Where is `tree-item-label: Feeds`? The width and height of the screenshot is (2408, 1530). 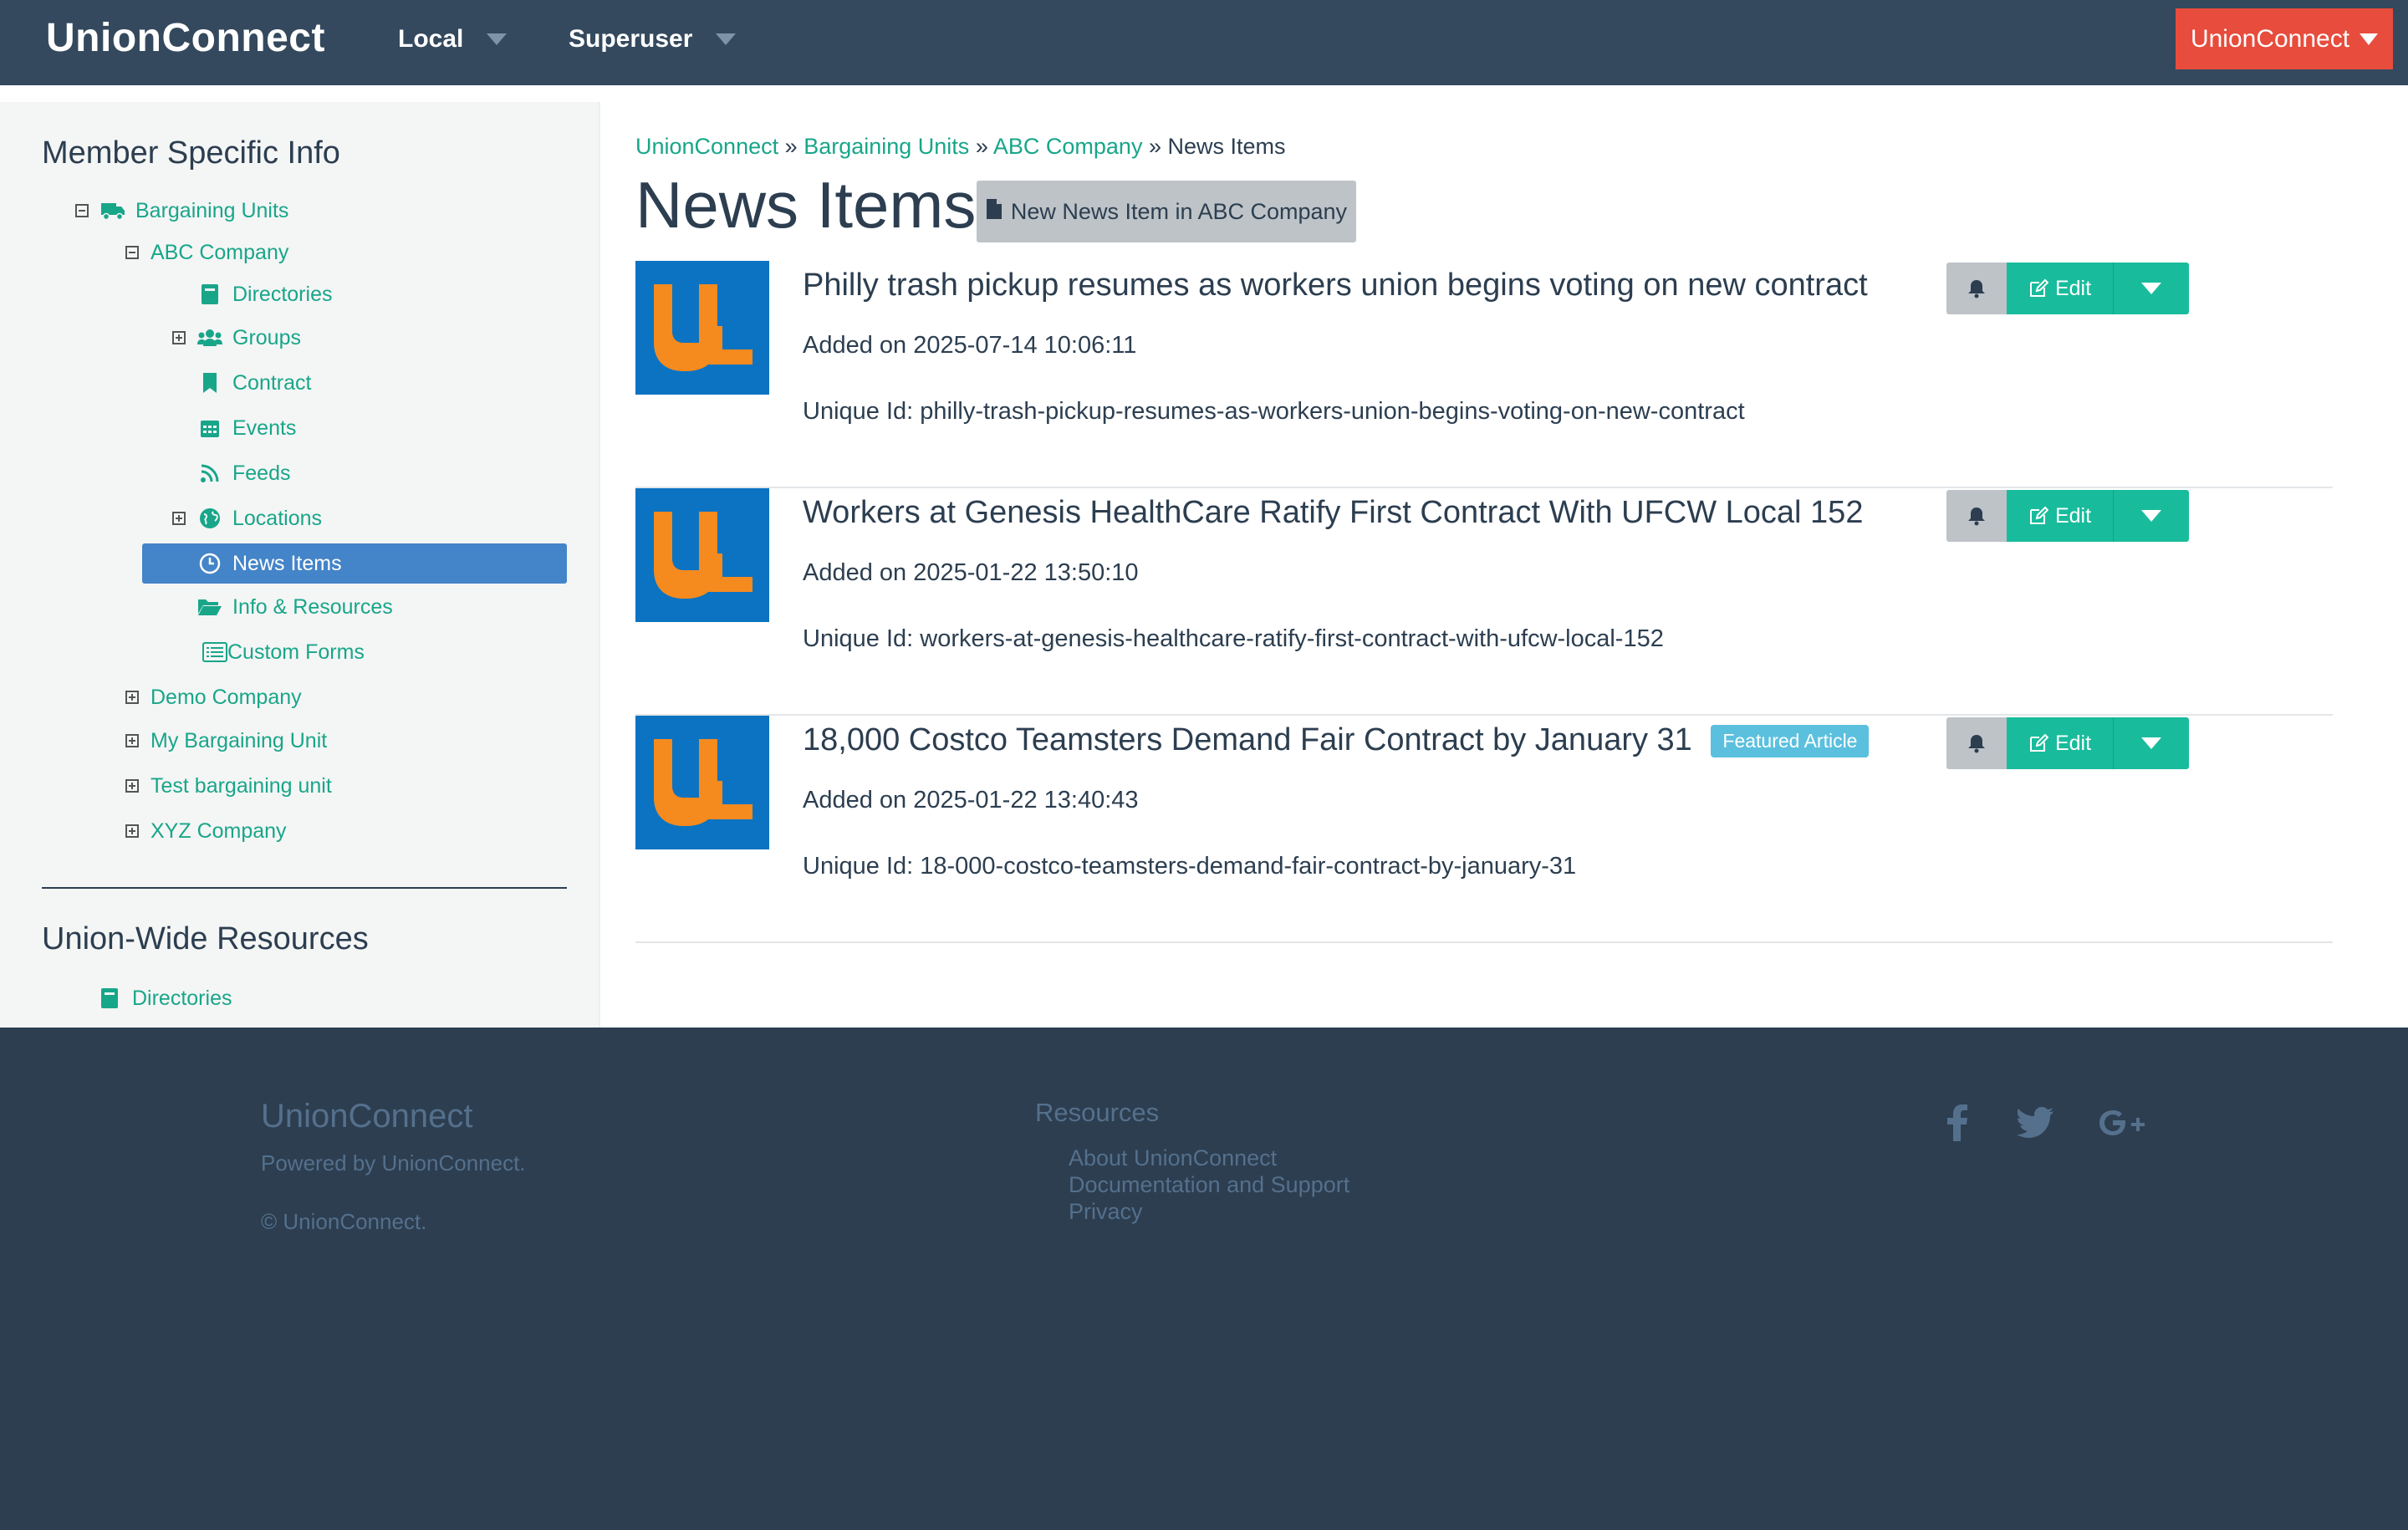 tree-item-label: Feeds is located at coordinates (261, 473).